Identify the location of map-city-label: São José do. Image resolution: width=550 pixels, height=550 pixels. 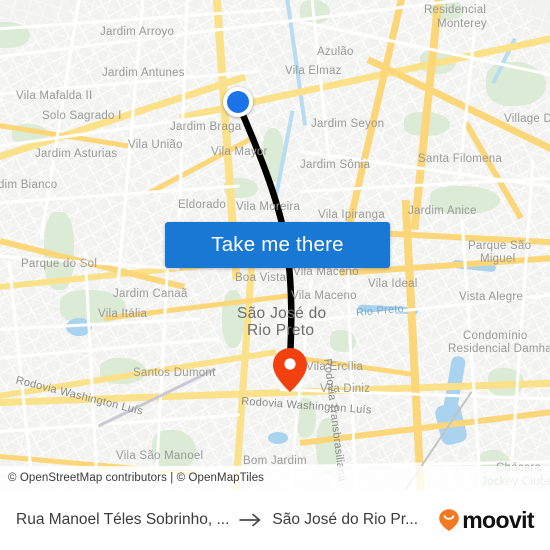
(282, 313).